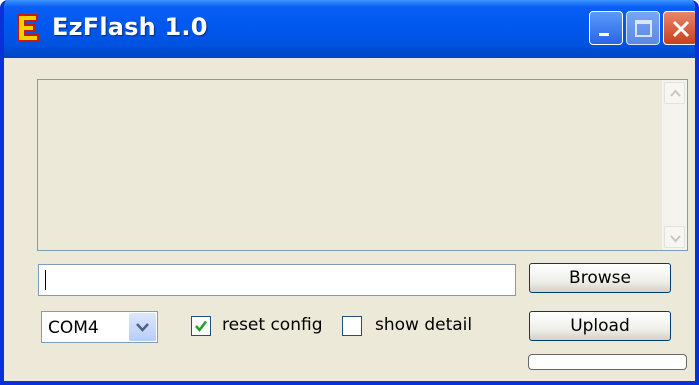 Image resolution: width=699 pixels, height=385 pixels. I want to click on file-path-input, so click(277, 280).